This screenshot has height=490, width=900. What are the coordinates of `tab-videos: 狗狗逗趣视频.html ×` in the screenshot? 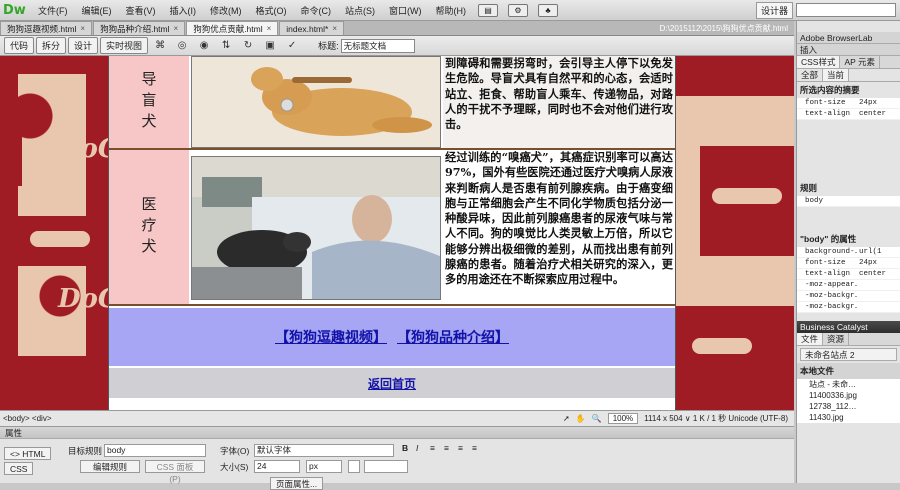 It's located at (46, 28).